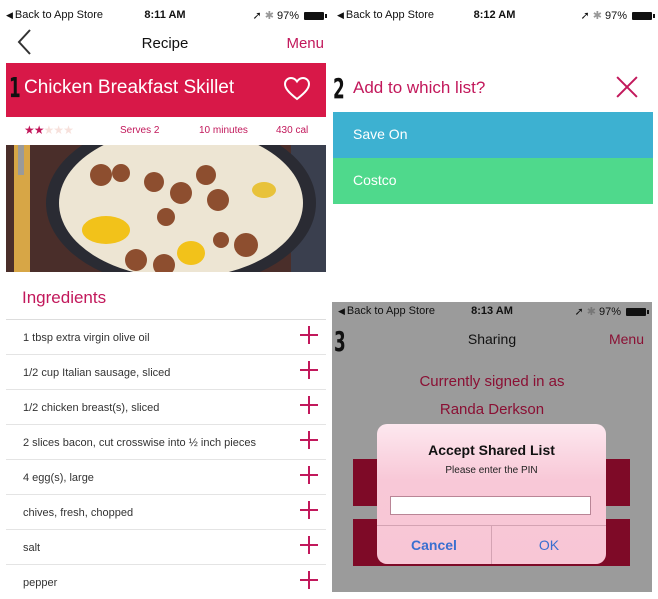  Describe the element at coordinates (492, 381) in the screenshot. I see `signed-in-label: Currently signed in as` at that location.